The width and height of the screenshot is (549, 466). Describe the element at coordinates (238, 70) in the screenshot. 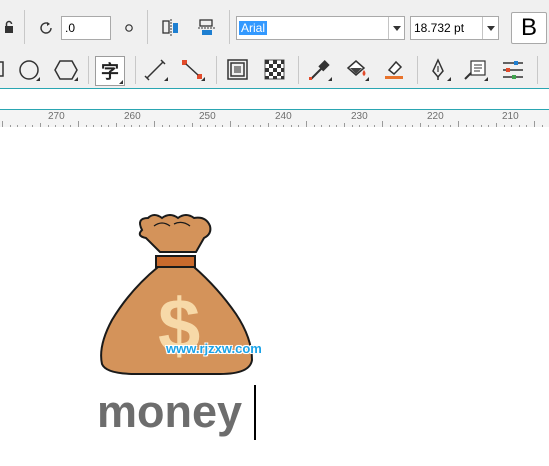

I see `contour-icon` at that location.